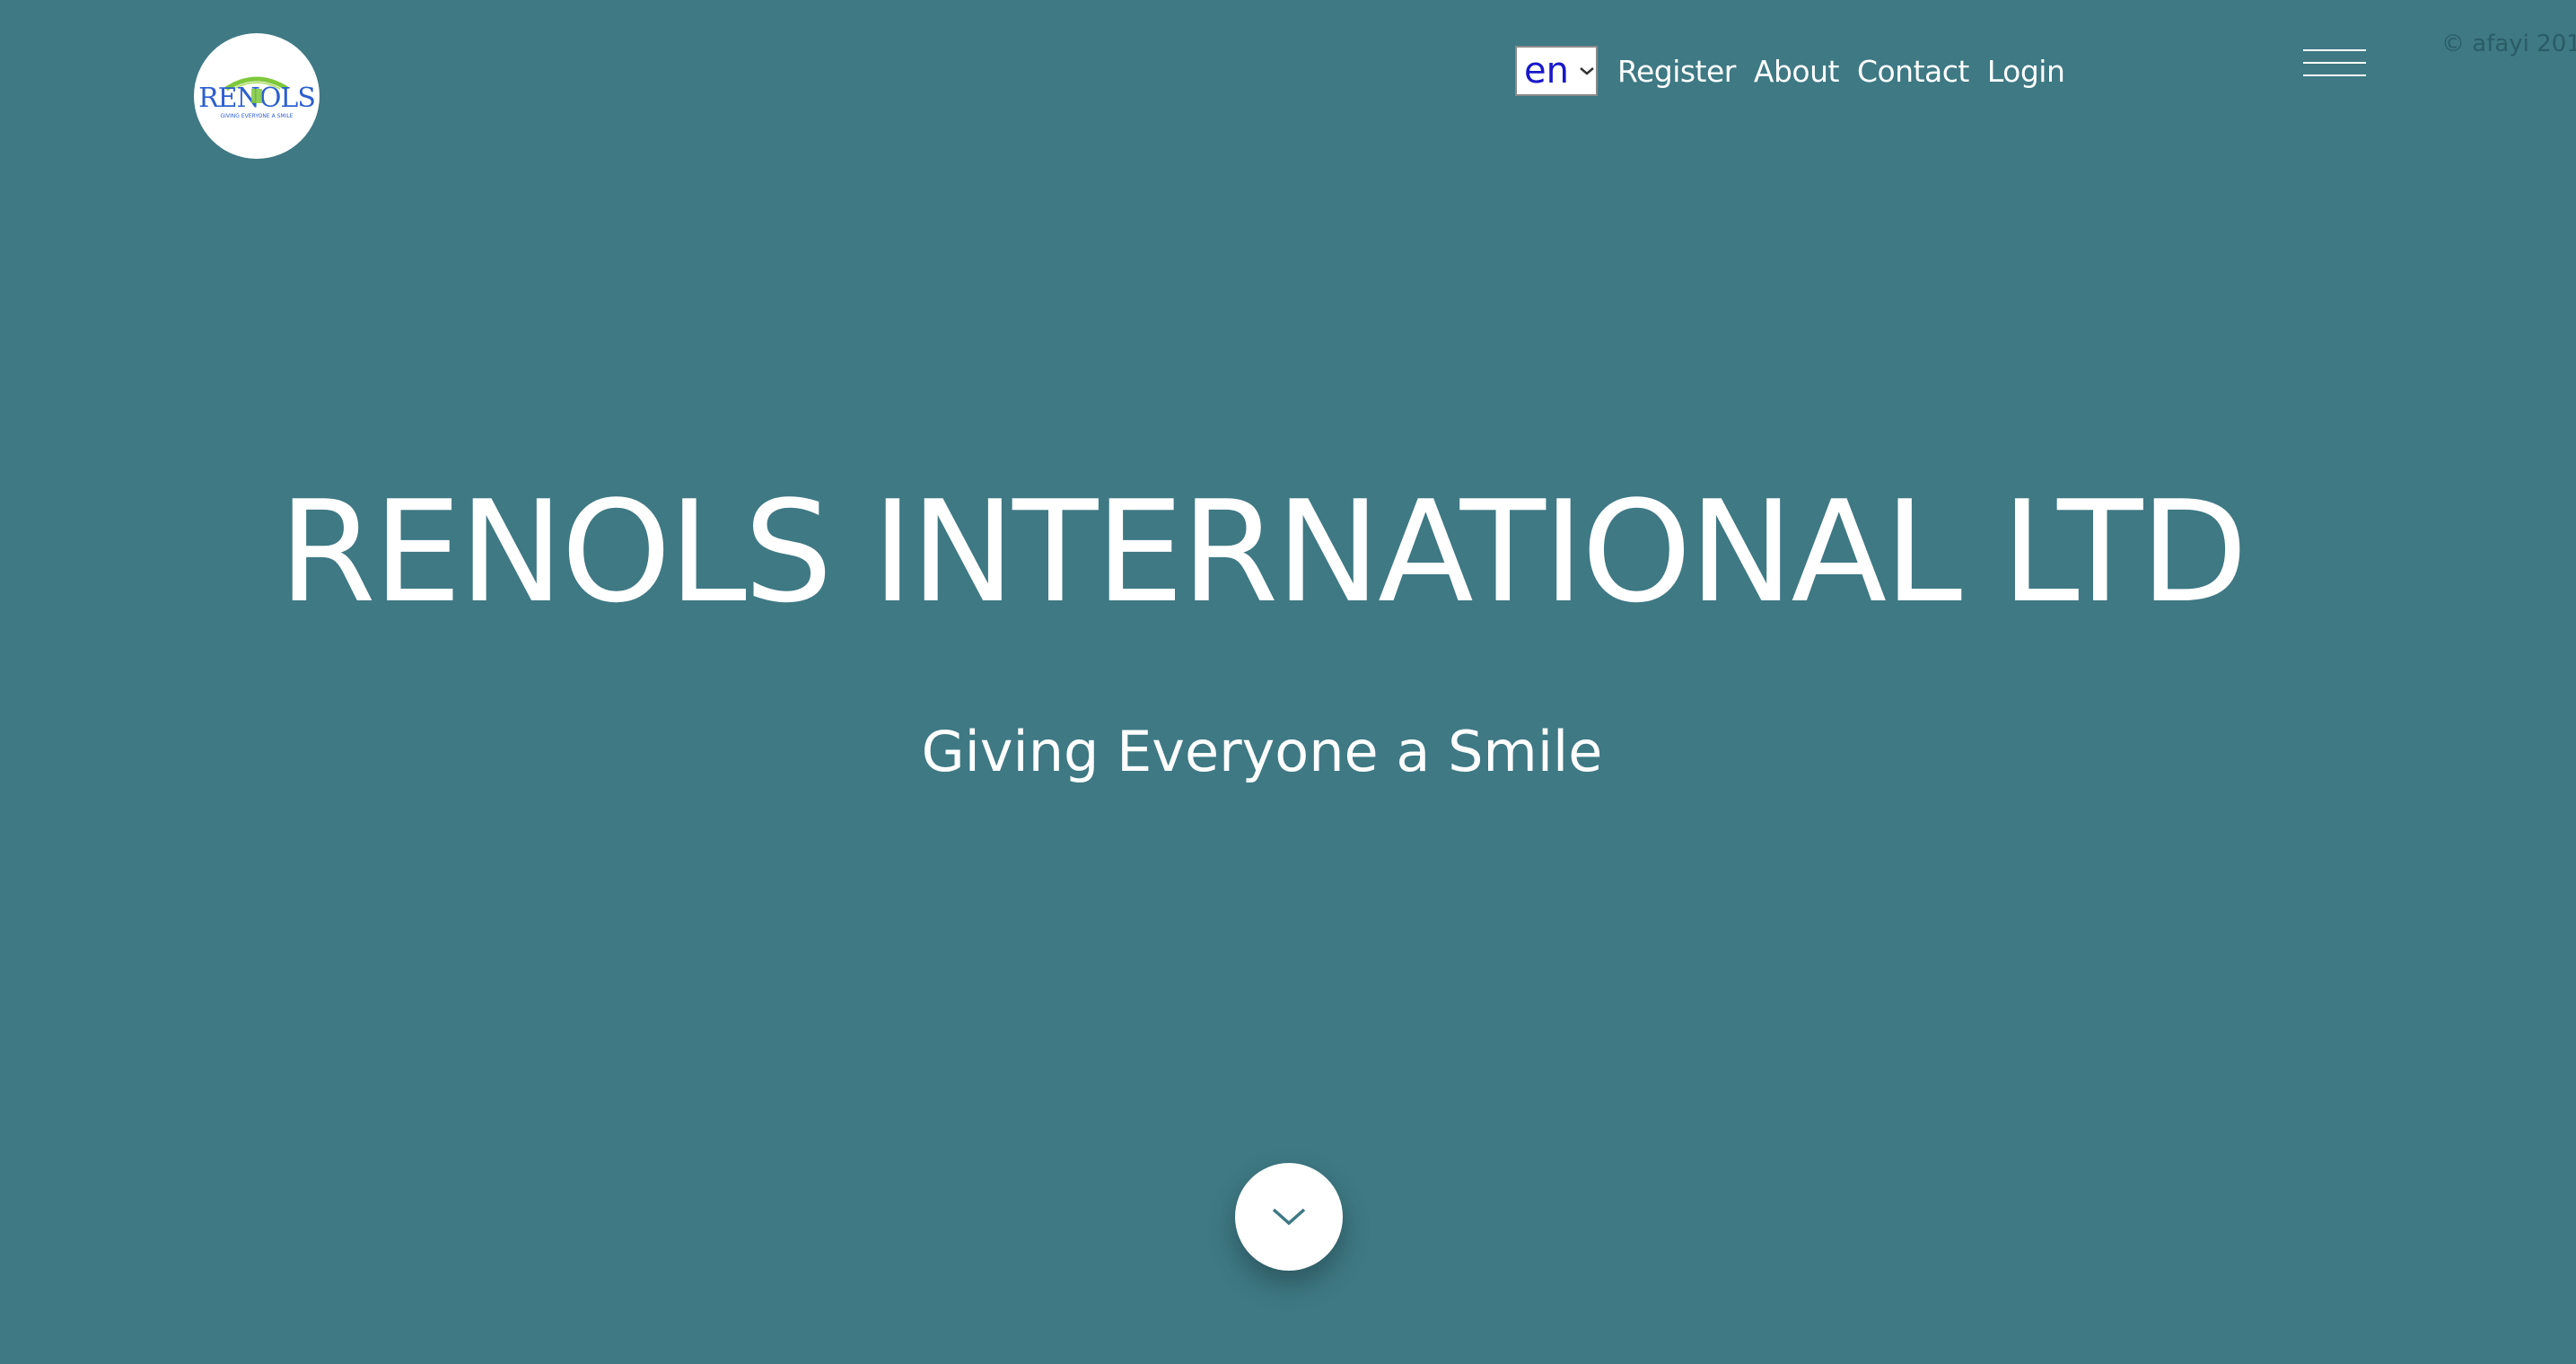 This screenshot has height=1364, width=2576. Describe the element at coordinates (1676, 71) in the screenshot. I see `nav-link-register: Register` at that location.